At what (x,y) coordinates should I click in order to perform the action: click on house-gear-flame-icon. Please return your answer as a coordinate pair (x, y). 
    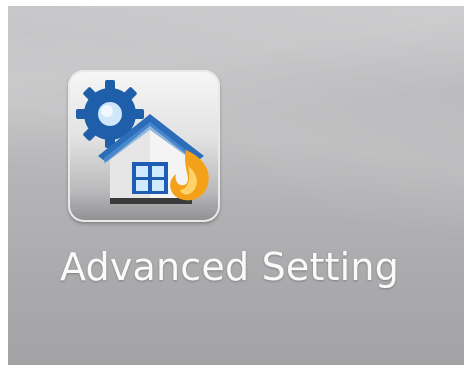
    Looking at the image, I should click on (144, 146).